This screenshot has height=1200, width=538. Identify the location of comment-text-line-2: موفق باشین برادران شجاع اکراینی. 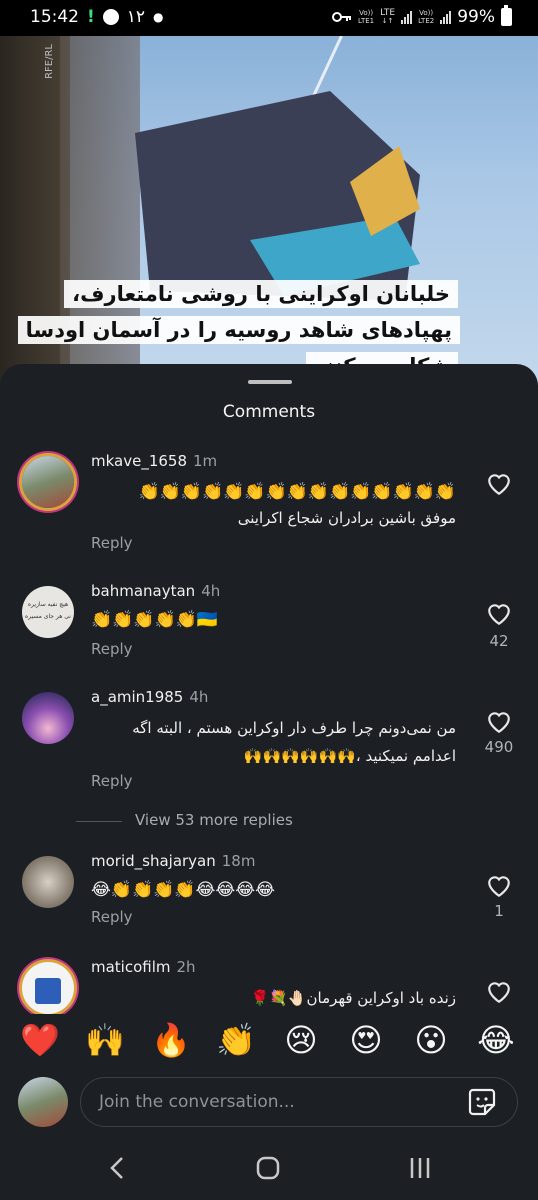
(346, 518).